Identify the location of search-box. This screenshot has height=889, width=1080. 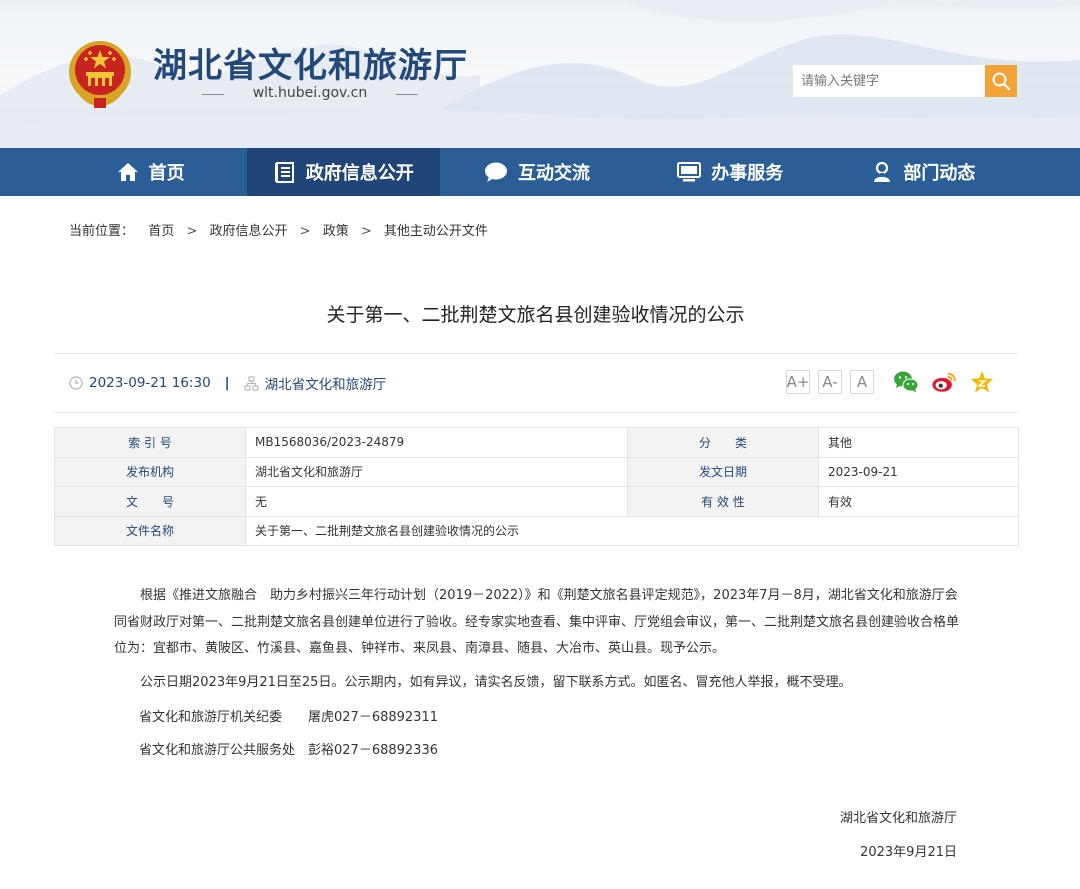
(905, 81).